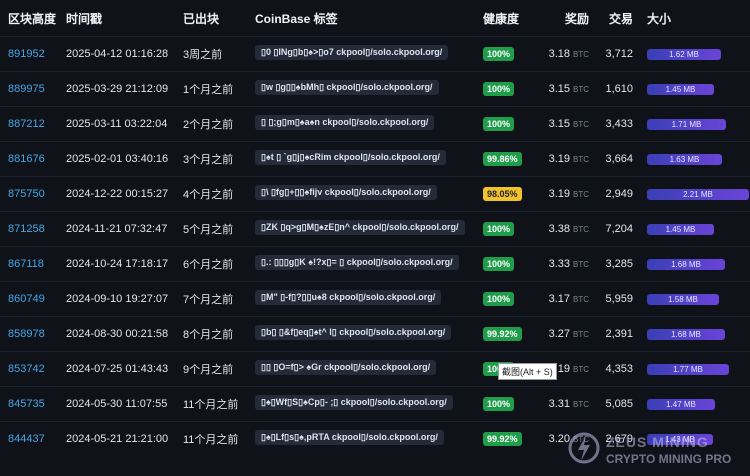  I want to click on block-height-link: 881676, so click(26, 159).